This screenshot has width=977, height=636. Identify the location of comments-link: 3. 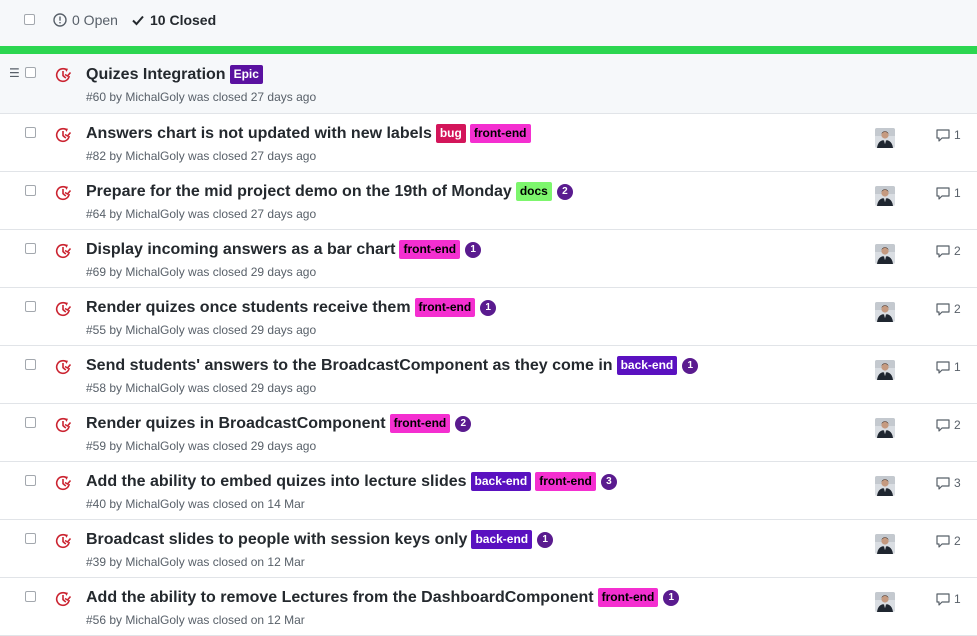
(948, 483).